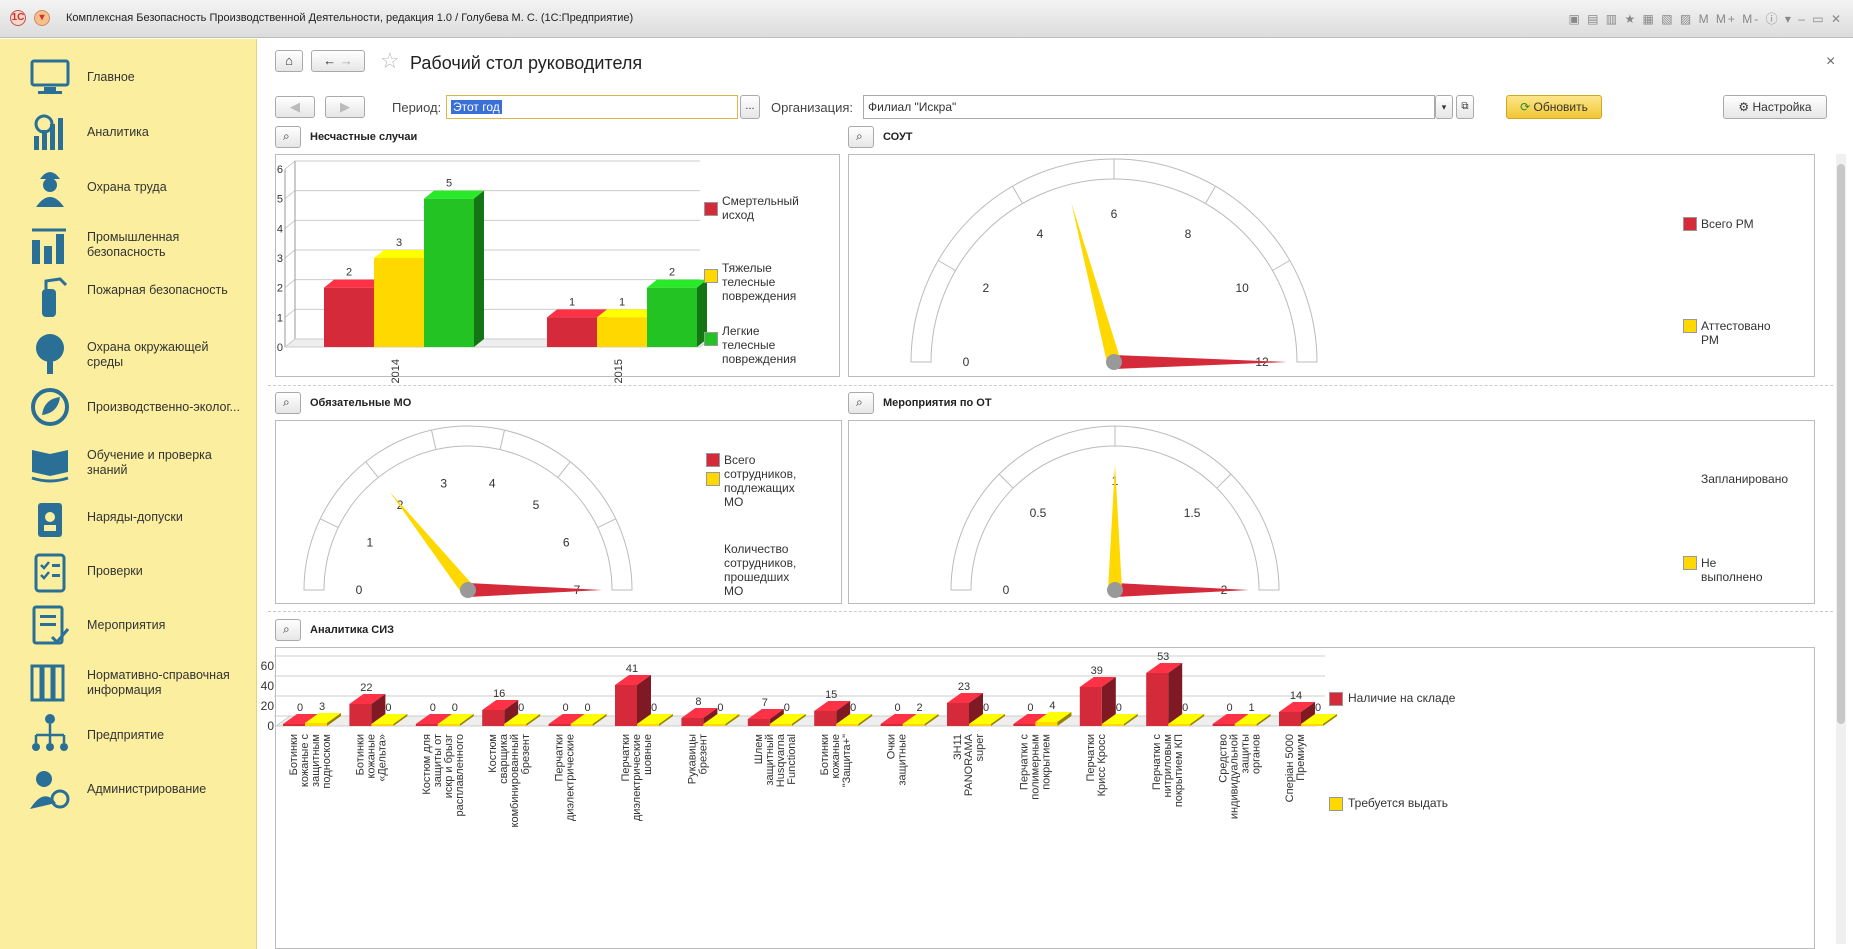 This screenshot has height=949, width=1853. Describe the element at coordinates (322, 707) in the screenshot. I see `data-label: 3` at that location.